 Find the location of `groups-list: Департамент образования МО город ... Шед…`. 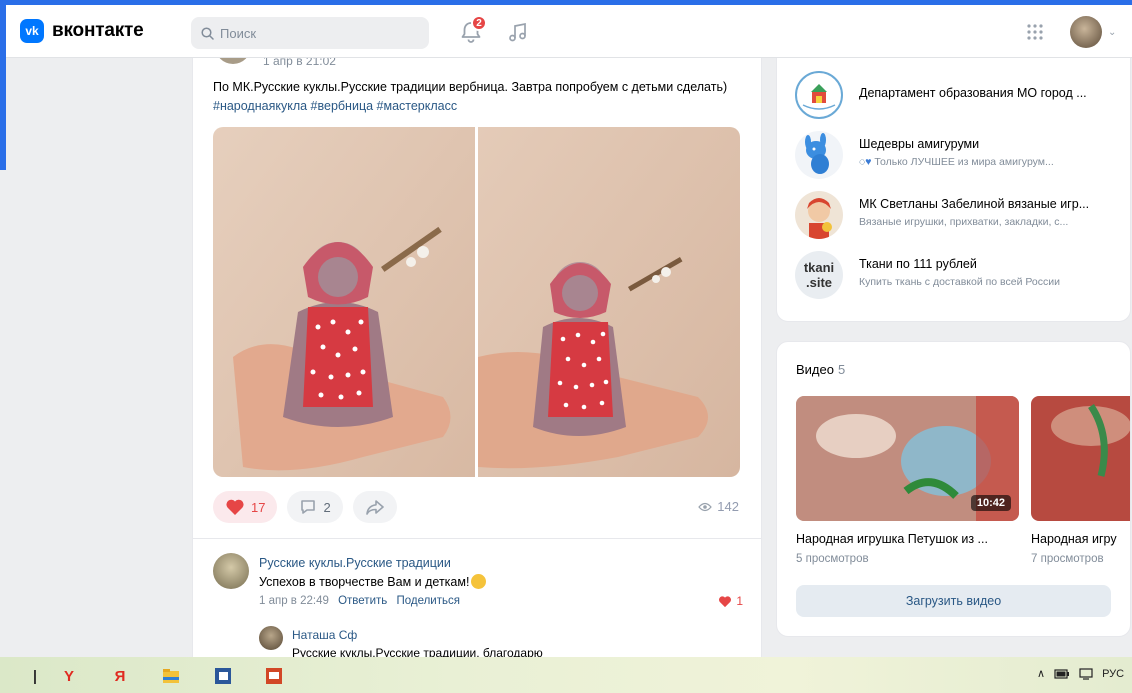

groups-list: Департамент образования МО город ... Шед… is located at coordinates (953, 176).